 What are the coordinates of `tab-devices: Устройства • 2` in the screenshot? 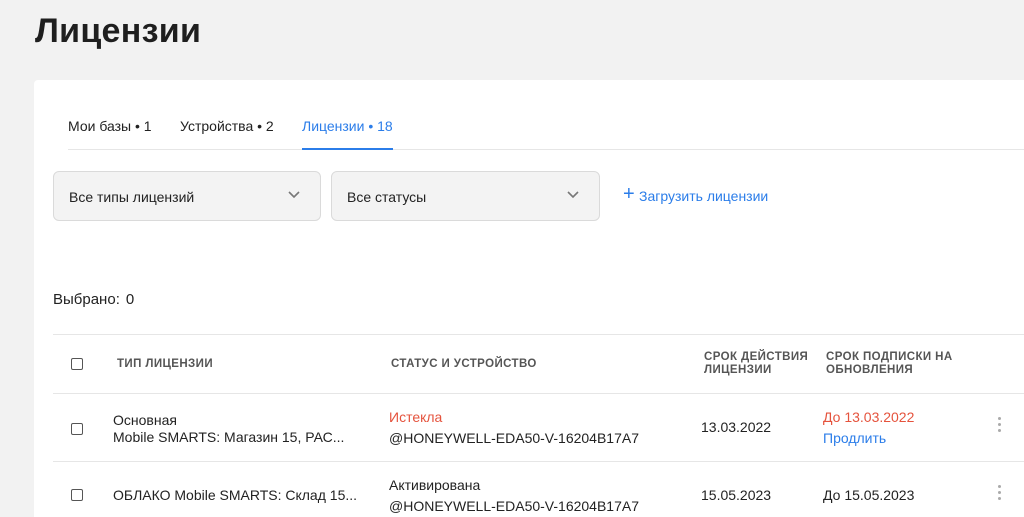 It's located at (227, 134).